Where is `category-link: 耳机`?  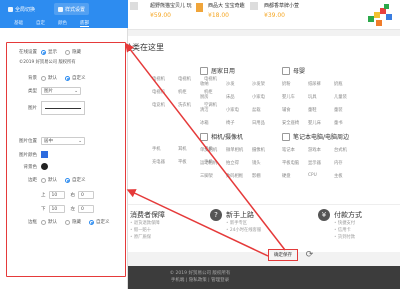
category-link: 耳机 is located at coordinates (189, 149).